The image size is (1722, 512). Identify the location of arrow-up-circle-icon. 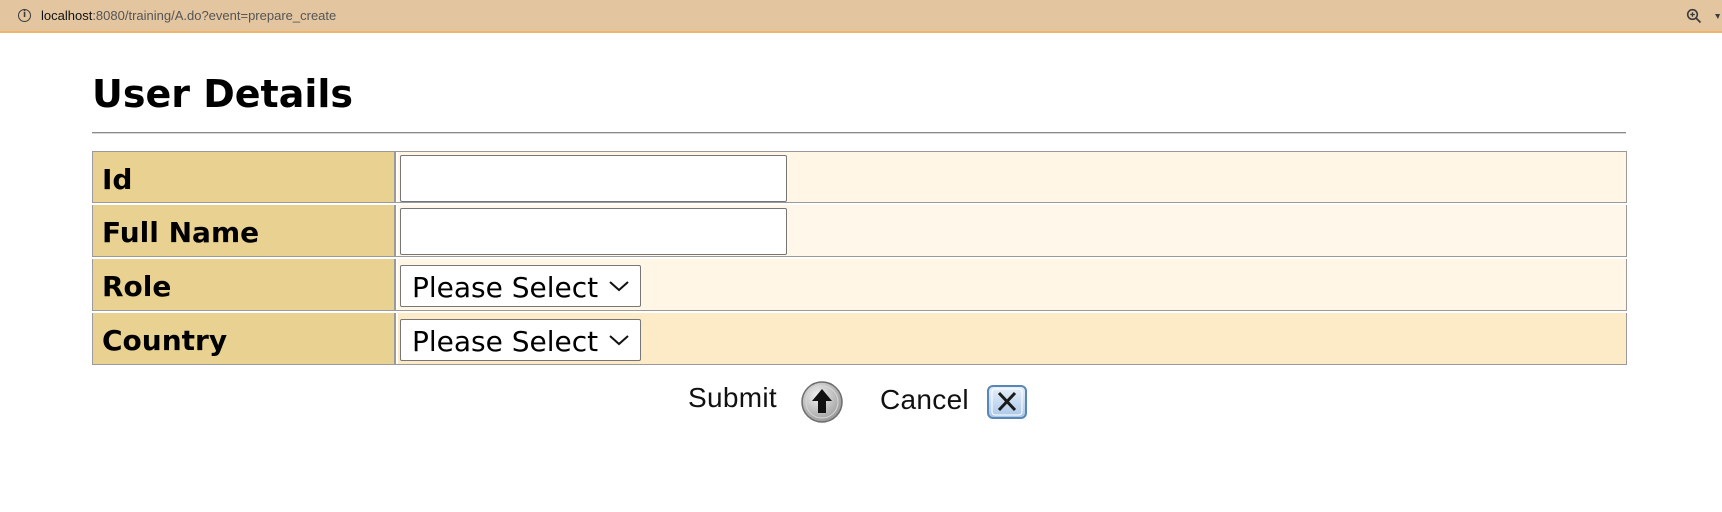
(822, 402).